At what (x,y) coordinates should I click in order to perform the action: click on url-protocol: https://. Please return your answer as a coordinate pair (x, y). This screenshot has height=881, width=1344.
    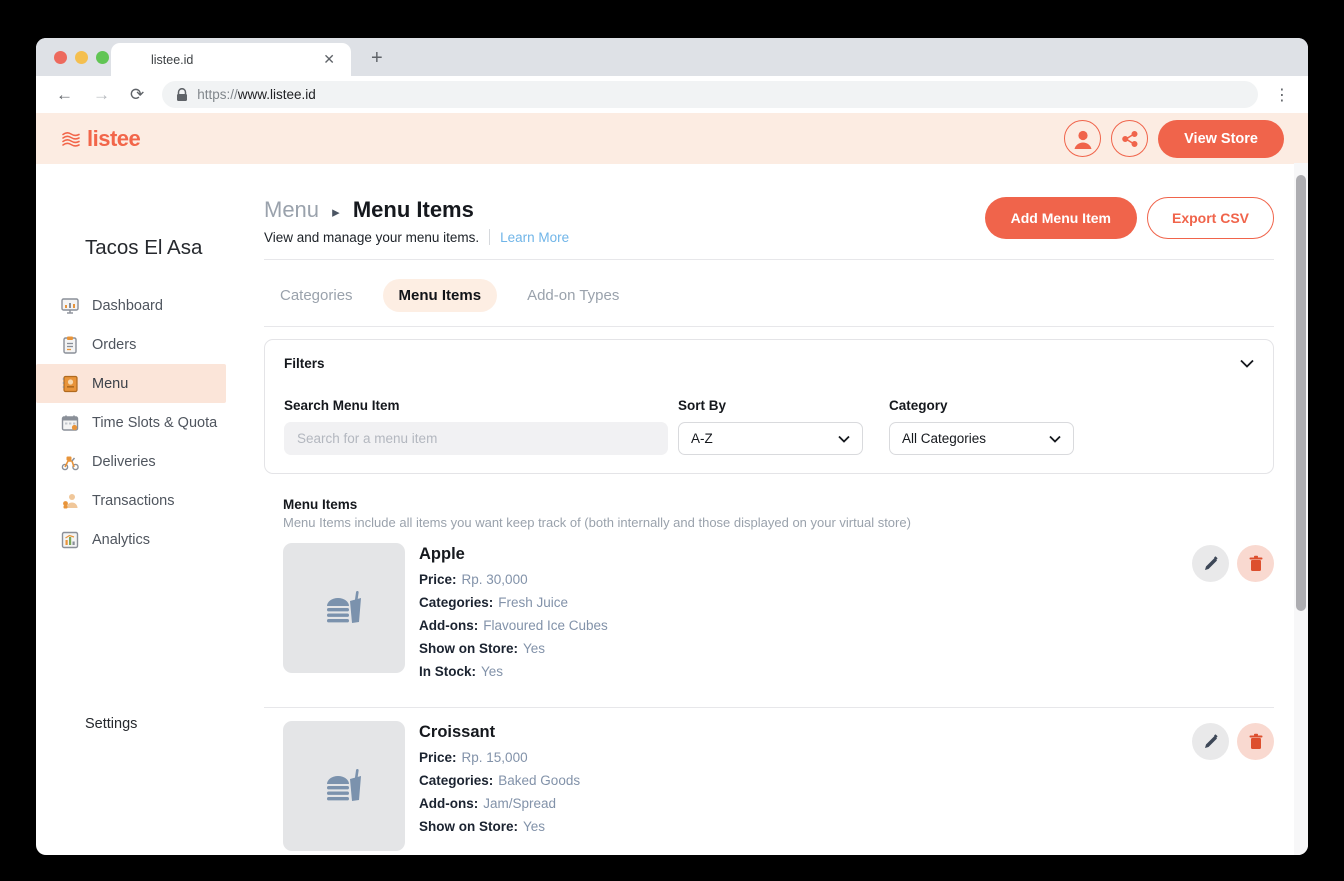
    Looking at the image, I should click on (217, 94).